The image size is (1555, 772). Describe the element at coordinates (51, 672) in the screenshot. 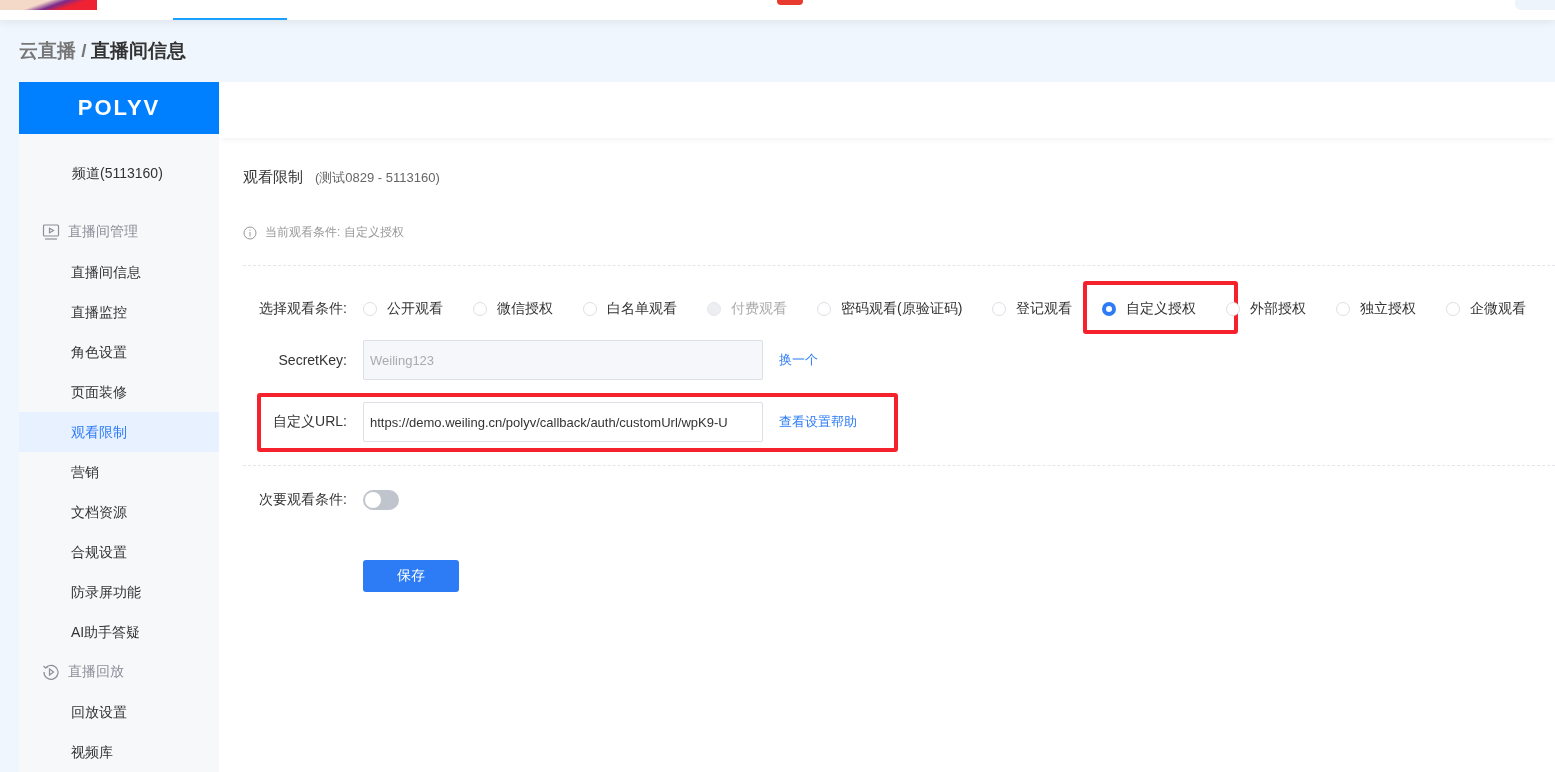

I see `replay-icon` at that location.